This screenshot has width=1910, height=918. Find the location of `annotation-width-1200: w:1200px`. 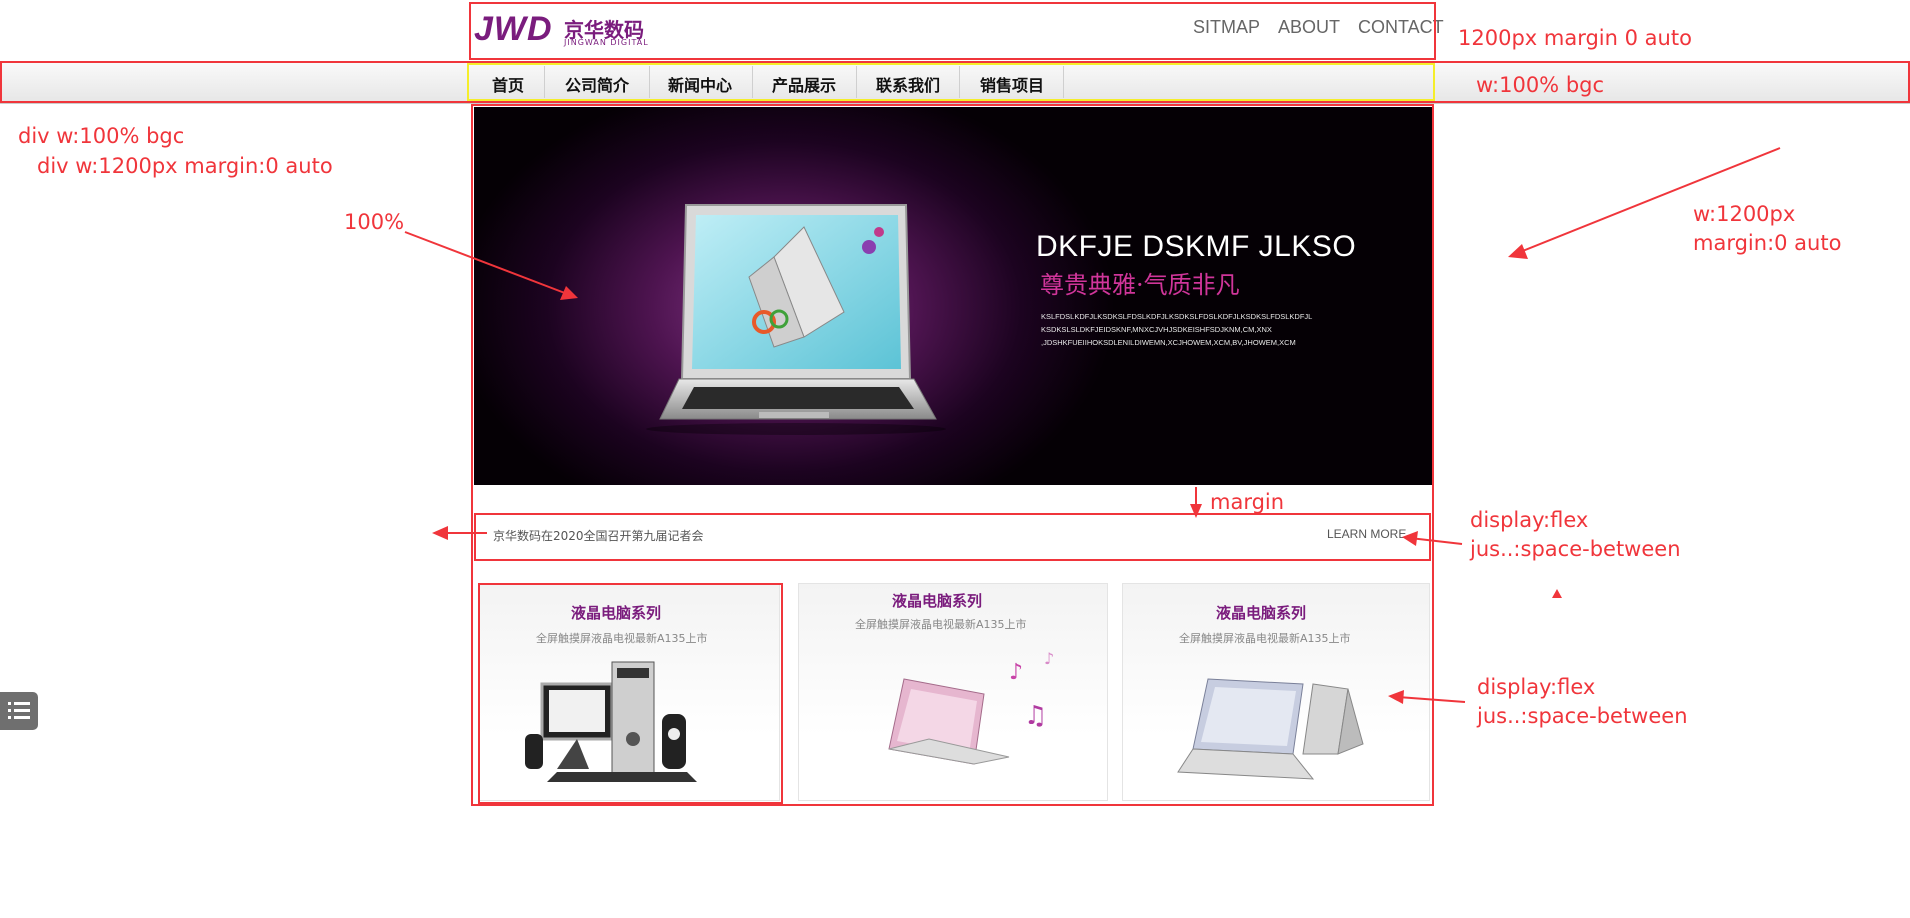

annotation-width-1200: w:1200px is located at coordinates (1744, 214).